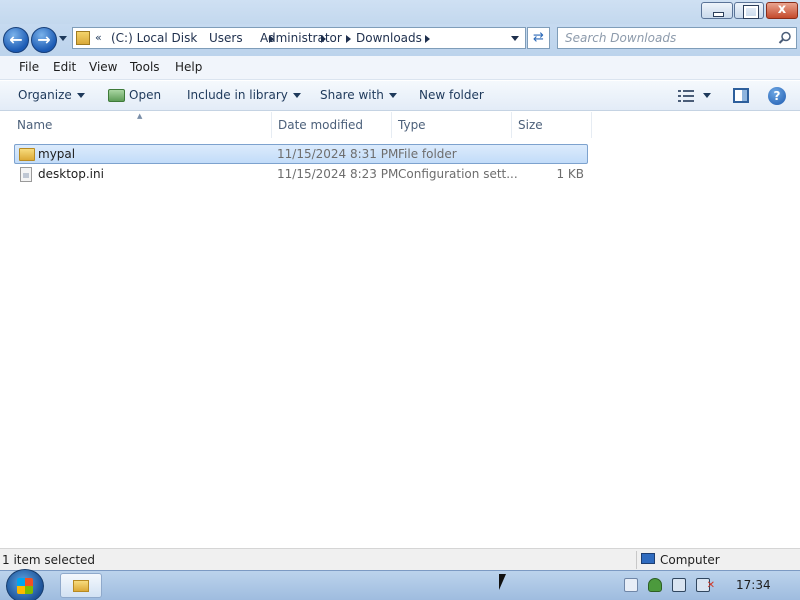  I want to click on selection-status: 1 item selected, so click(49, 560).